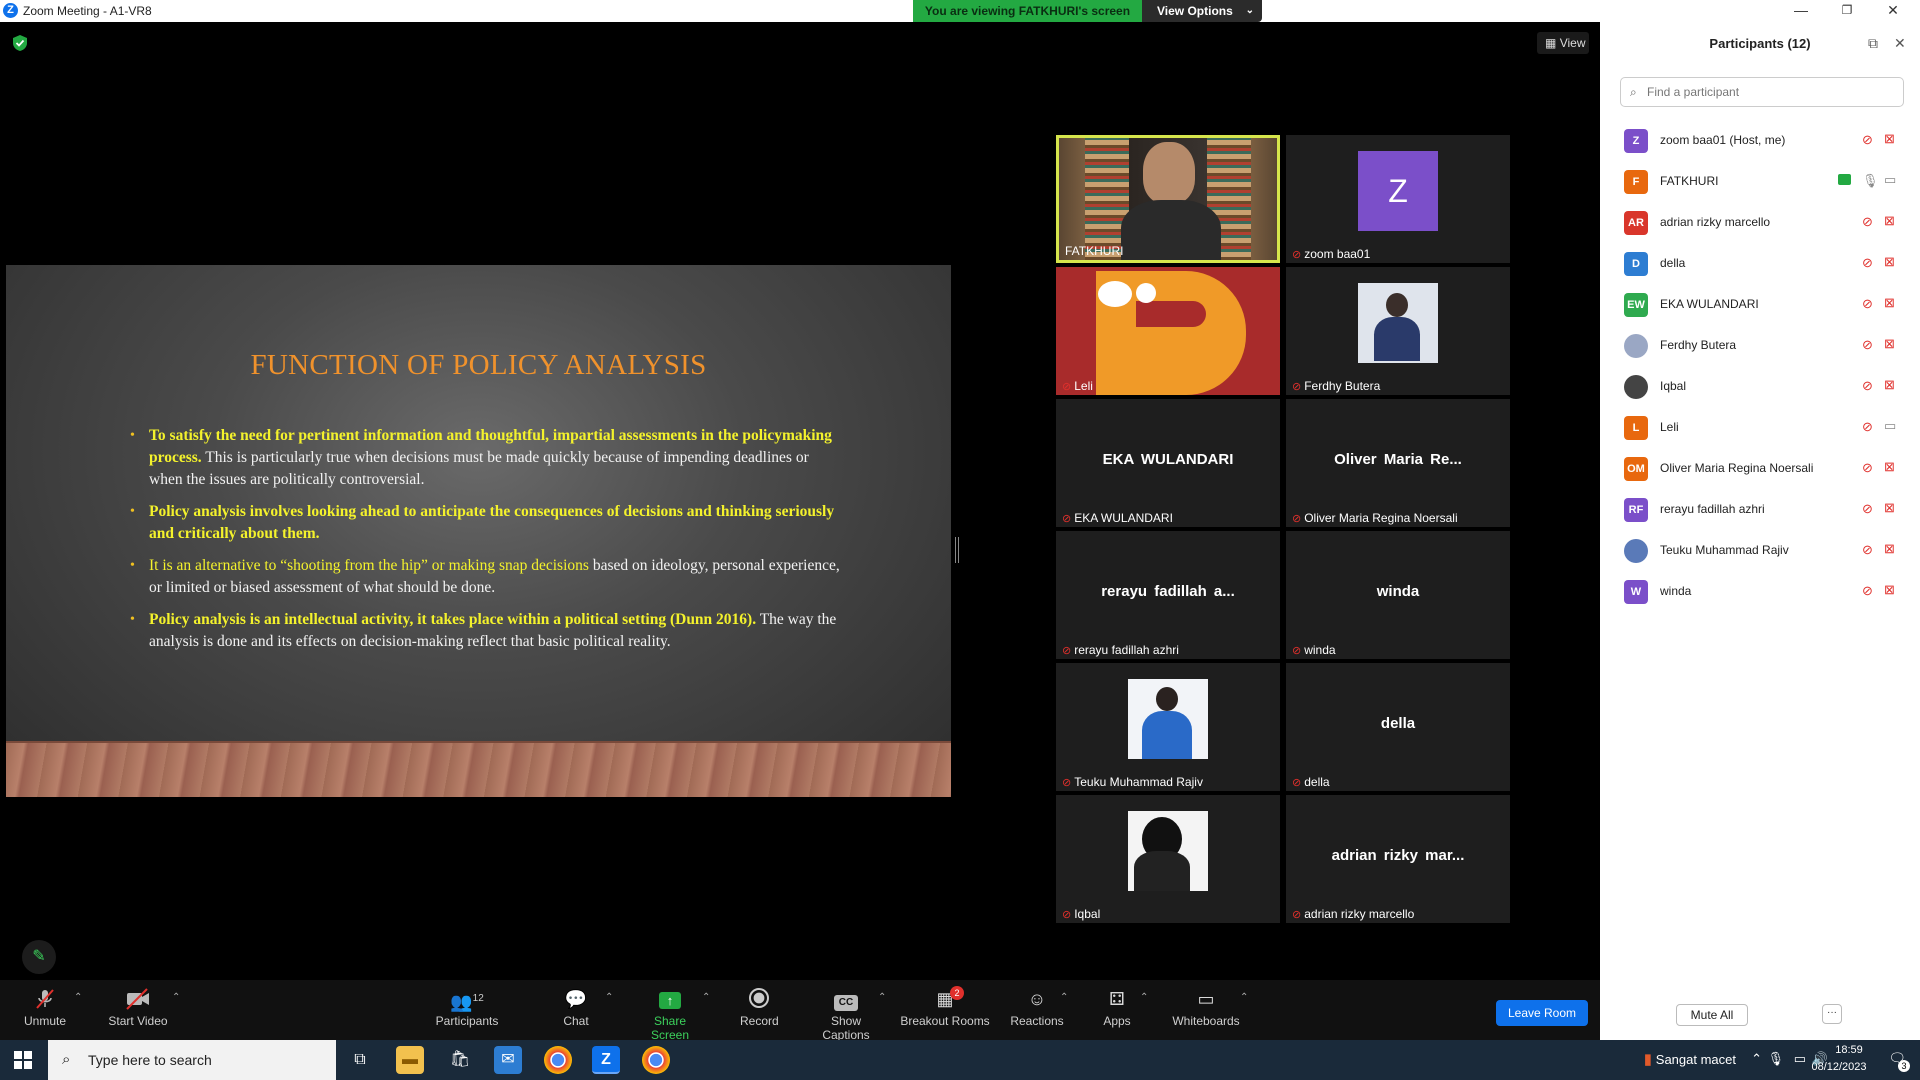  Describe the element at coordinates (1206, 1008) in the screenshot. I see `whiteboards-button: ▭ Whiteboards` at that location.